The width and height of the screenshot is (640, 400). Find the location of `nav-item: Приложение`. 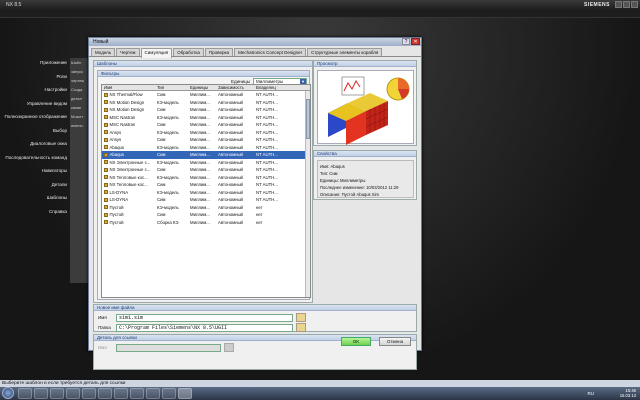

nav-item: Приложение is located at coordinates (35, 67).